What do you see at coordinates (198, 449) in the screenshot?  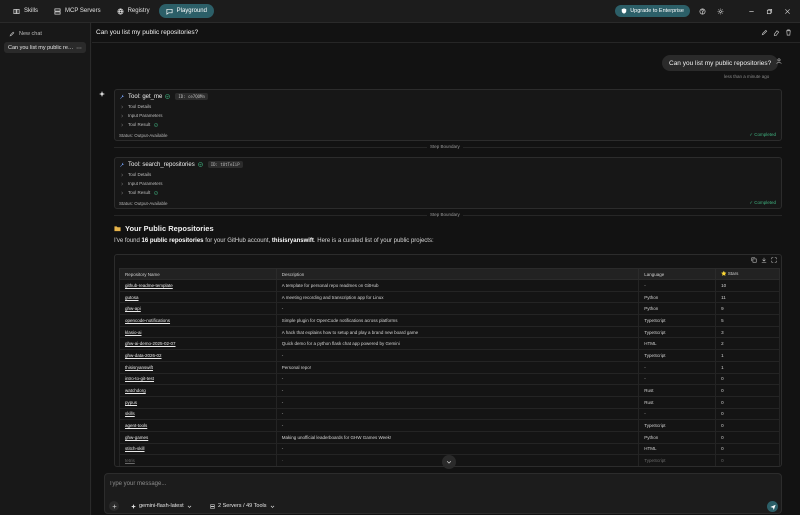 I see `repo-name-cell: stitch-skill` at bounding box center [198, 449].